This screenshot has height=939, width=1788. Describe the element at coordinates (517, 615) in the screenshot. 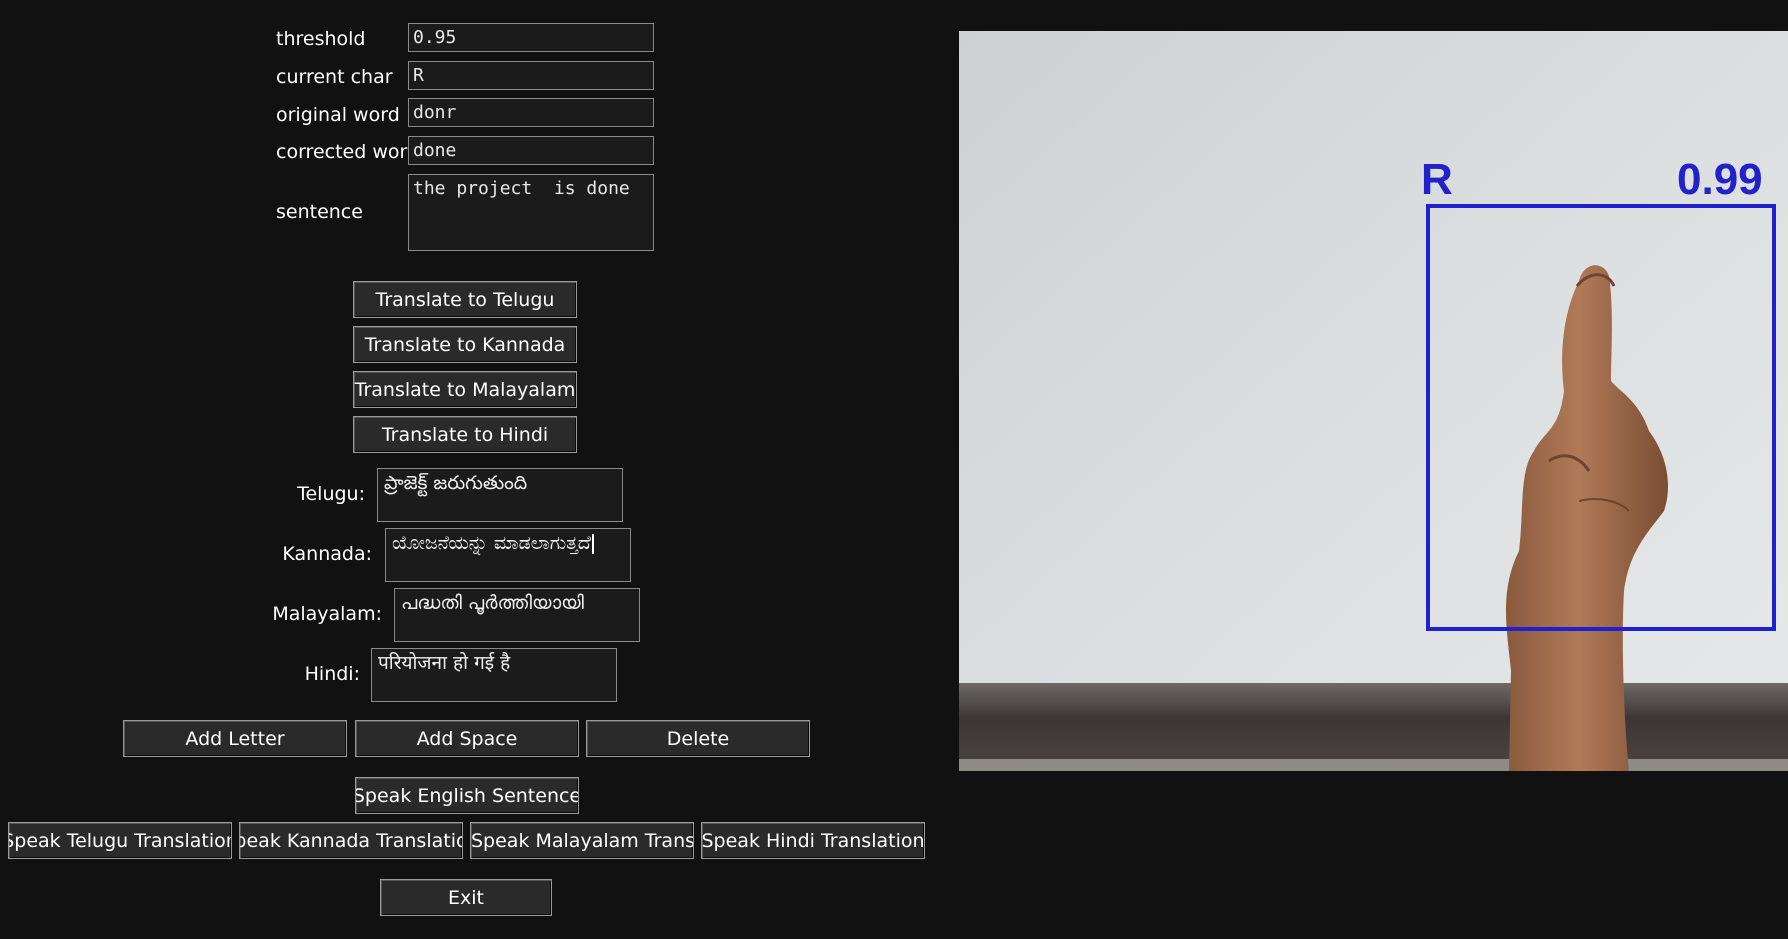

I see `malayalam-output: പദ്ധതി പൂർത്തിയായി` at that location.